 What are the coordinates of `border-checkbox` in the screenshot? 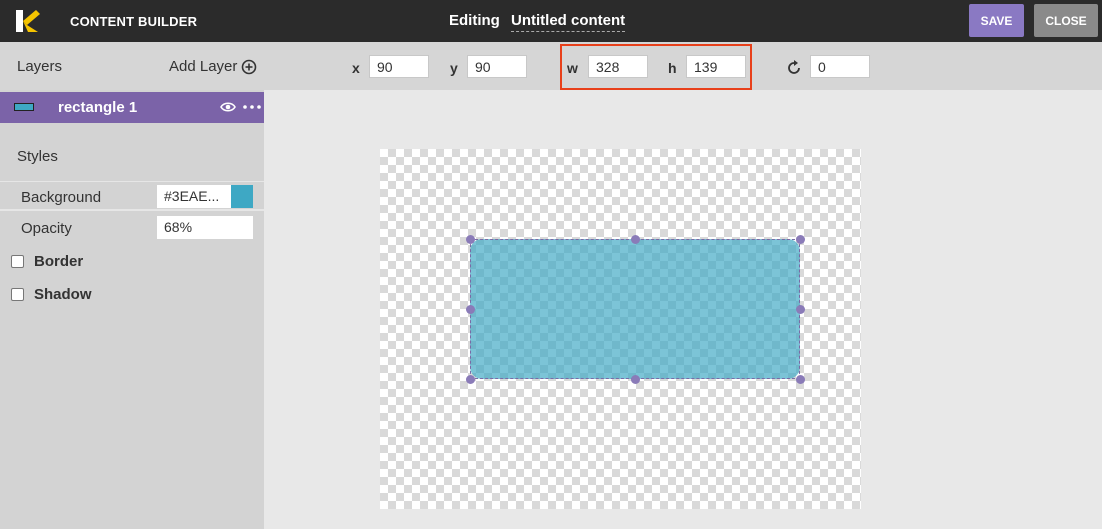 It's located at (17, 261).